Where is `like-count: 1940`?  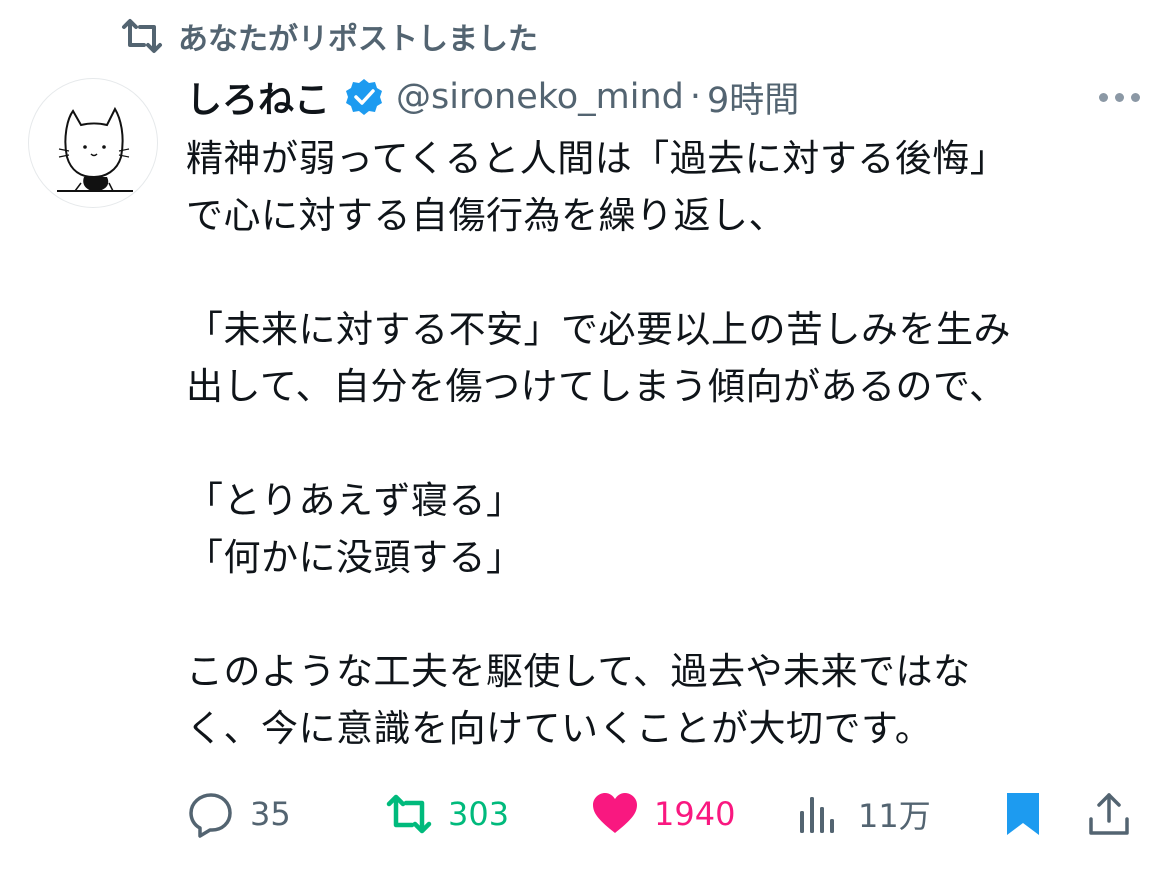 like-count: 1940 is located at coordinates (695, 814).